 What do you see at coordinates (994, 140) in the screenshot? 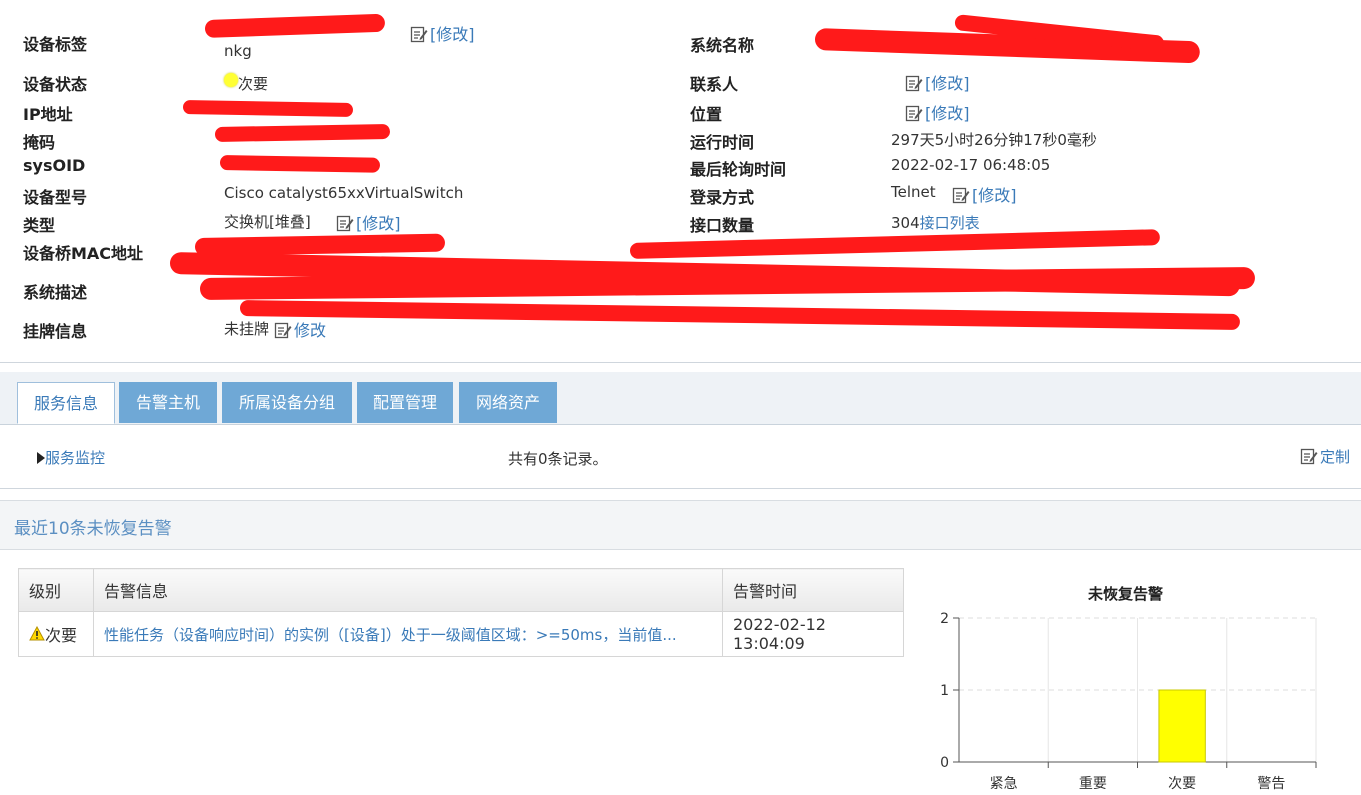
I see `value-uptime: 297天5小时26分钟17秒0毫秒` at bounding box center [994, 140].